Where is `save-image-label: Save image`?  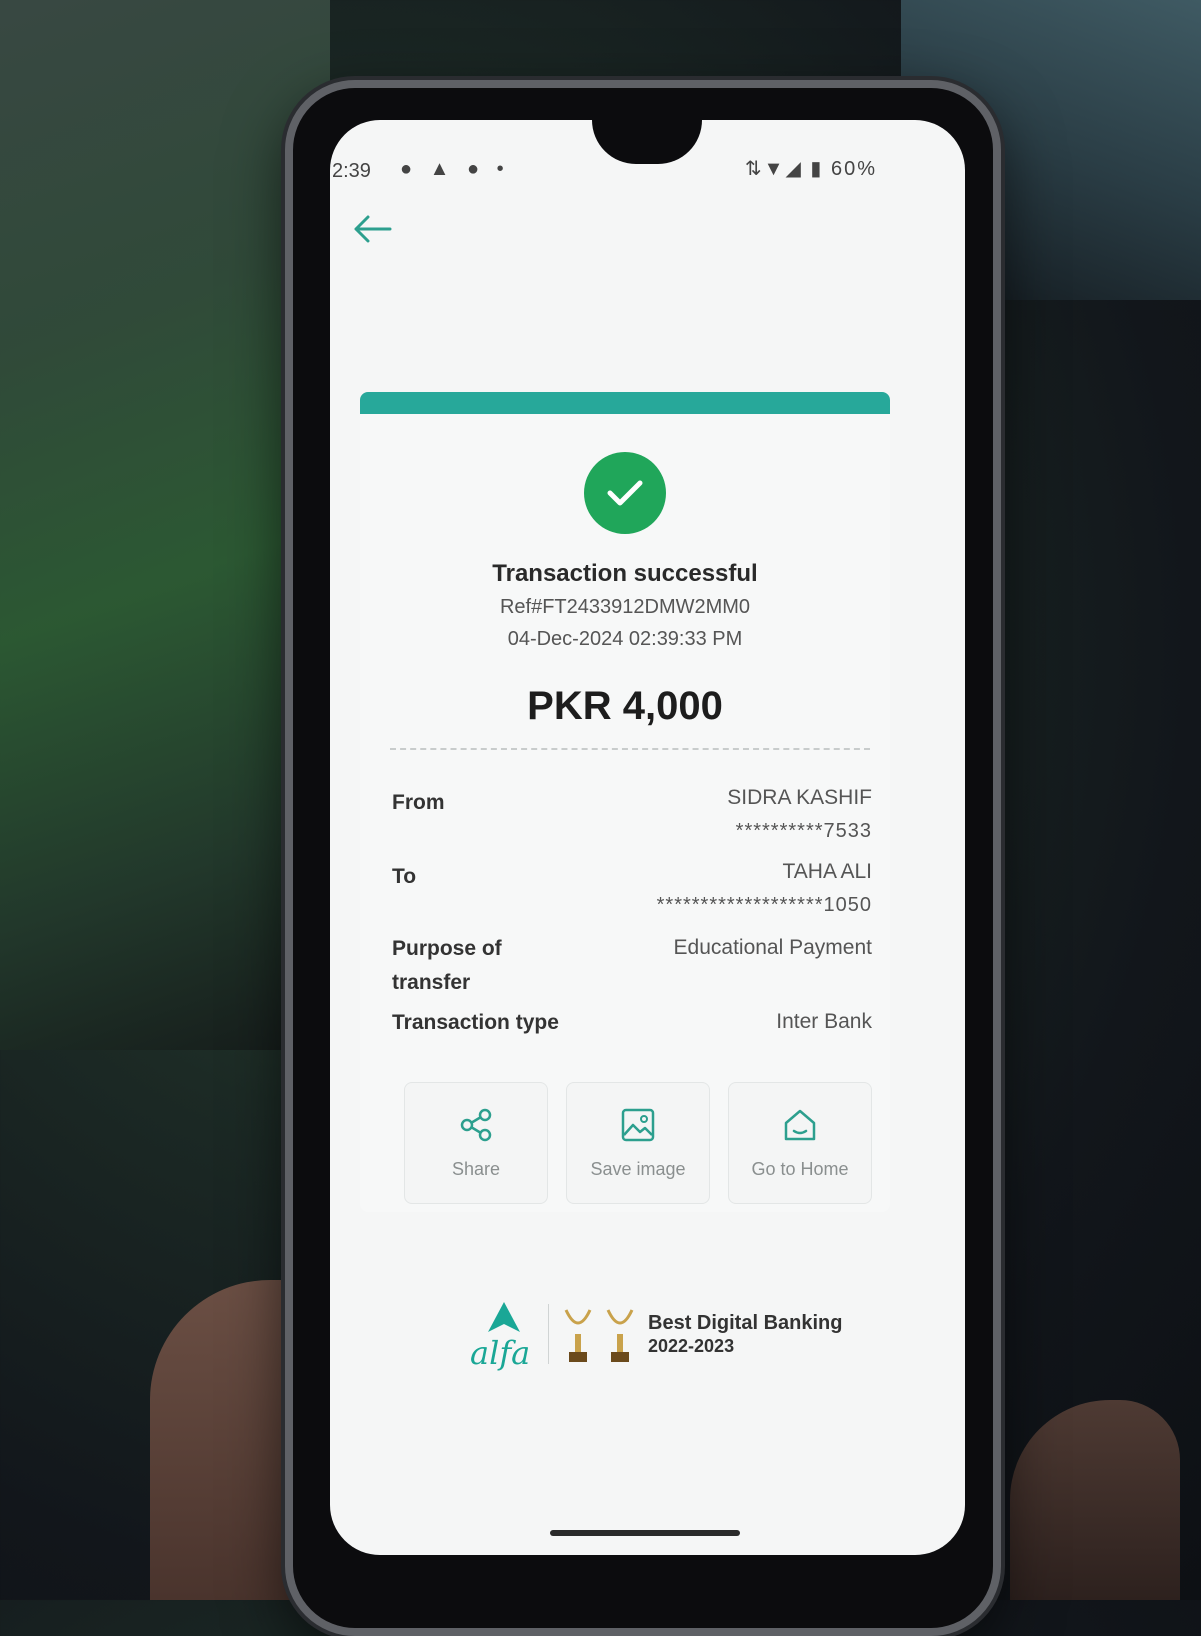
save-image-label: Save image is located at coordinates (638, 1169).